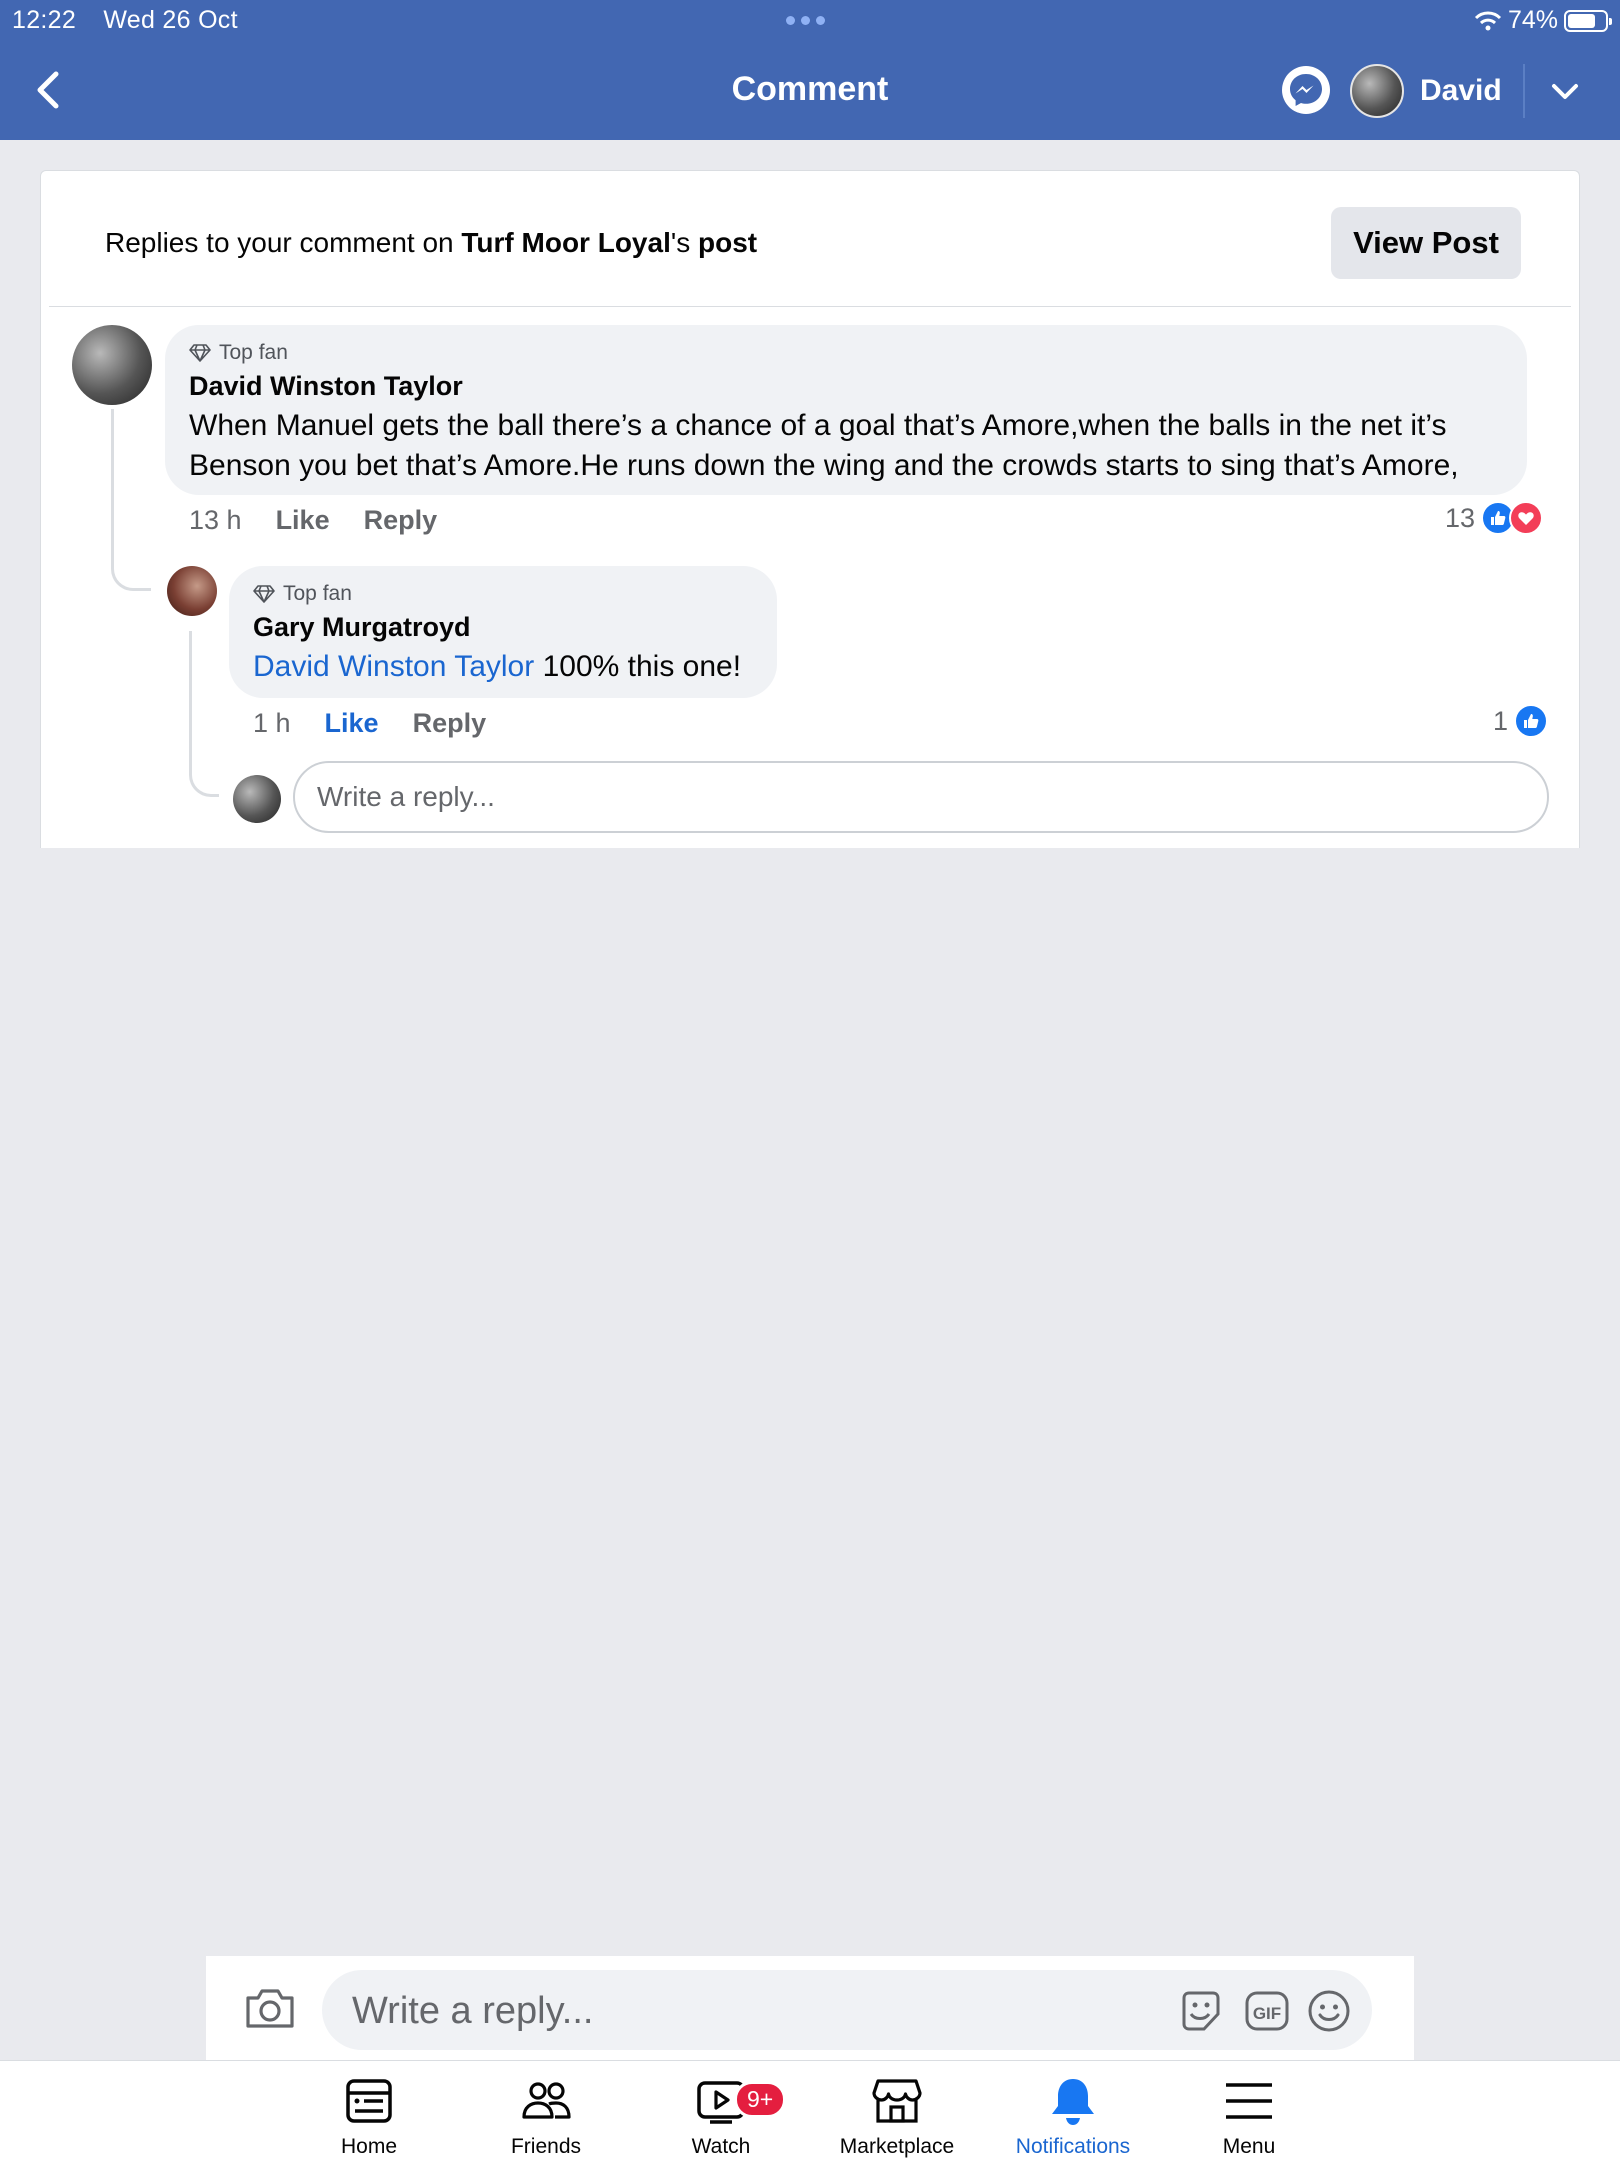 The image size is (1620, 2160). What do you see at coordinates (1588, 20) in the screenshot?
I see `battery-icon` at bounding box center [1588, 20].